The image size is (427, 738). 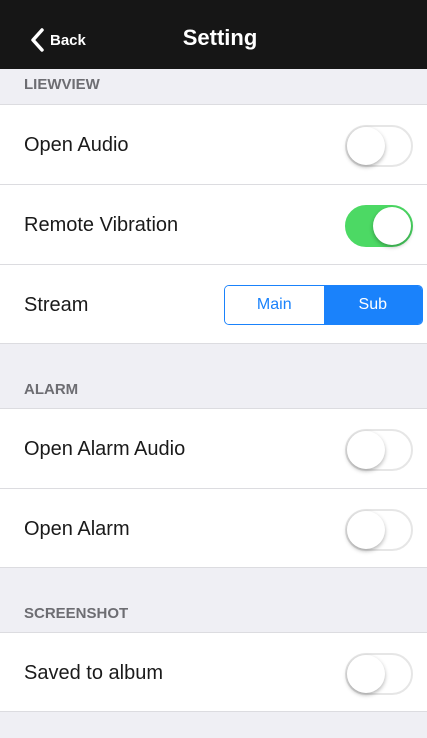 What do you see at coordinates (76, 145) in the screenshot?
I see `row-label: Open Audio` at bounding box center [76, 145].